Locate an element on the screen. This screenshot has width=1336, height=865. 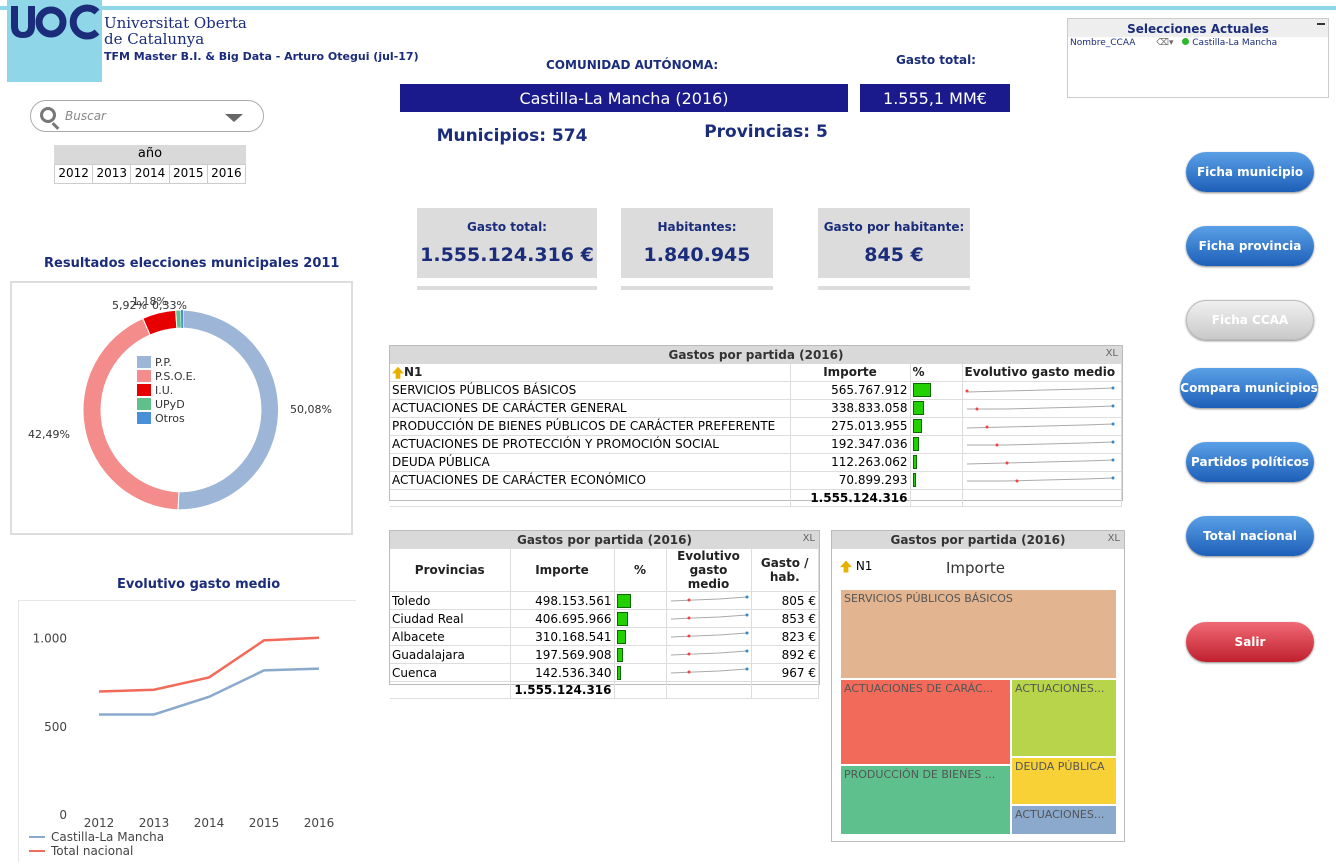
region-title: Castilla-La Mancha (2016) is located at coordinates (624, 98).